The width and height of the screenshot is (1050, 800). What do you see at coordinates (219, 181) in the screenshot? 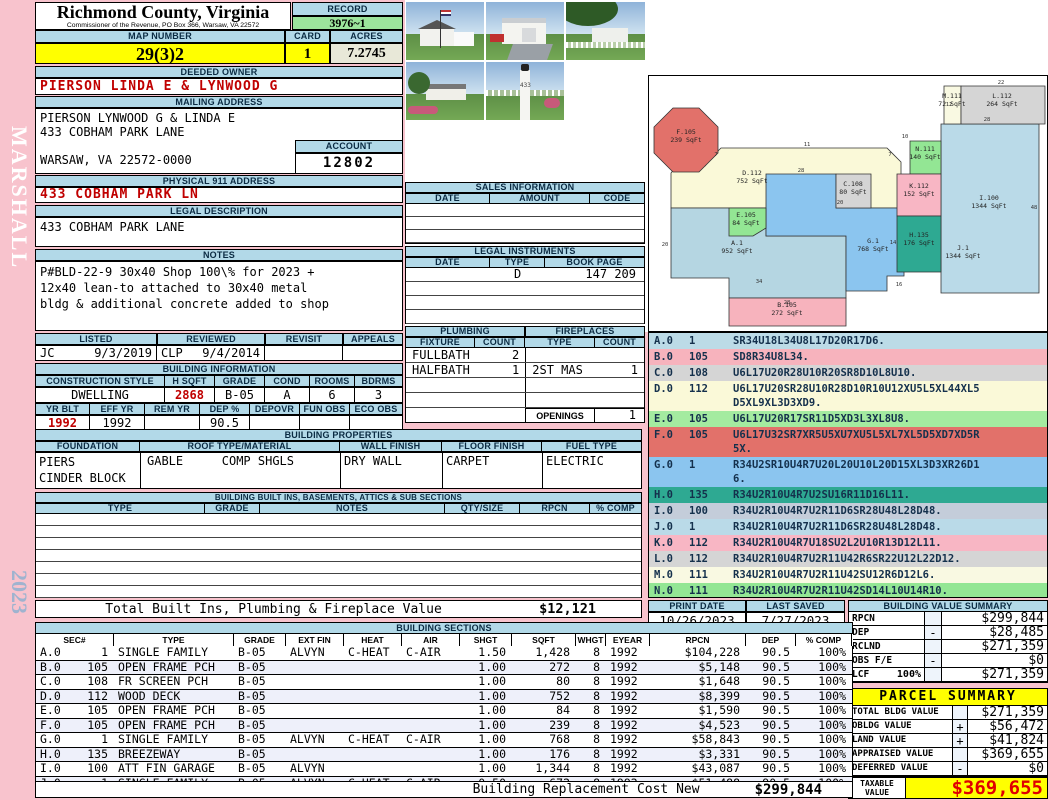
I see `physical-address-label: PHYSICAL 911 ADDRESS` at bounding box center [219, 181].